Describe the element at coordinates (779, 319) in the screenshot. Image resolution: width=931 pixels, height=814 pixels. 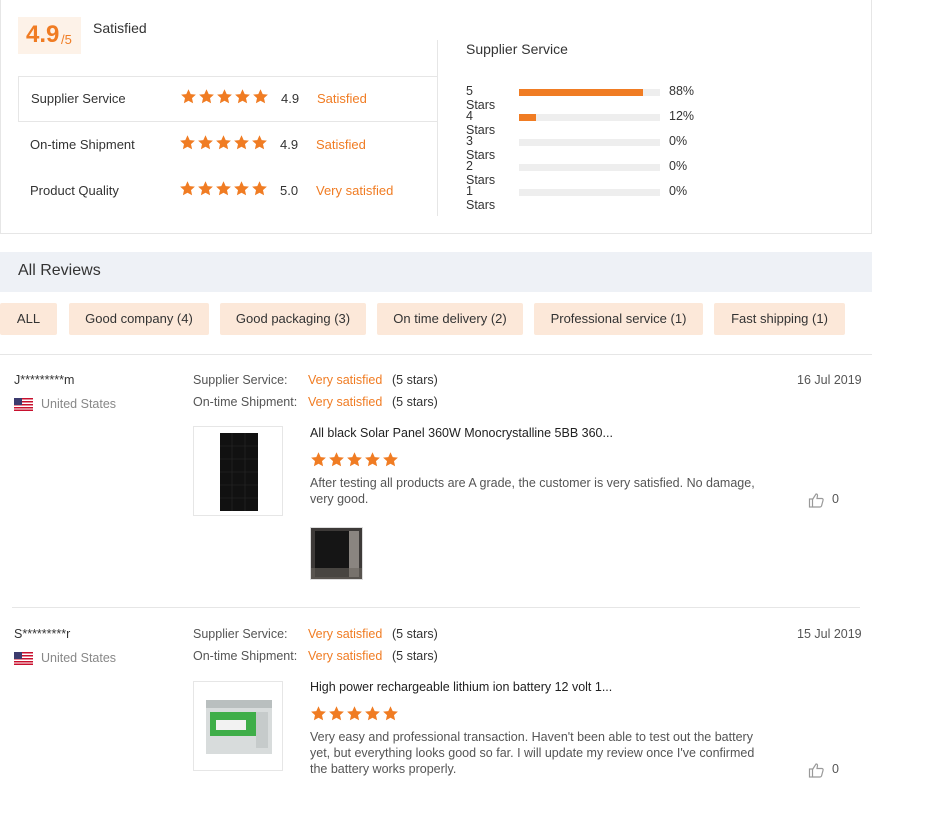
I see `filter-chip-fast-shipping: Fast shipping (1)` at that location.